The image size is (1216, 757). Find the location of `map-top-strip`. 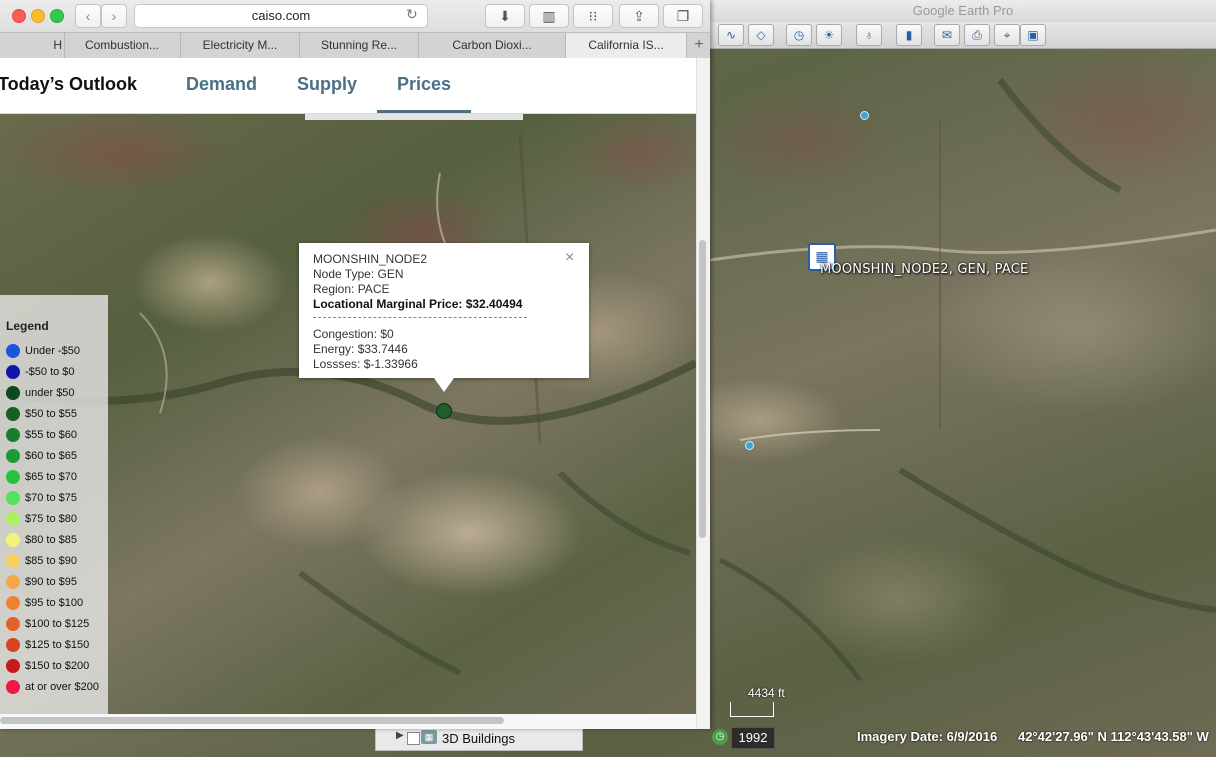

map-top-strip is located at coordinates (414, 116).